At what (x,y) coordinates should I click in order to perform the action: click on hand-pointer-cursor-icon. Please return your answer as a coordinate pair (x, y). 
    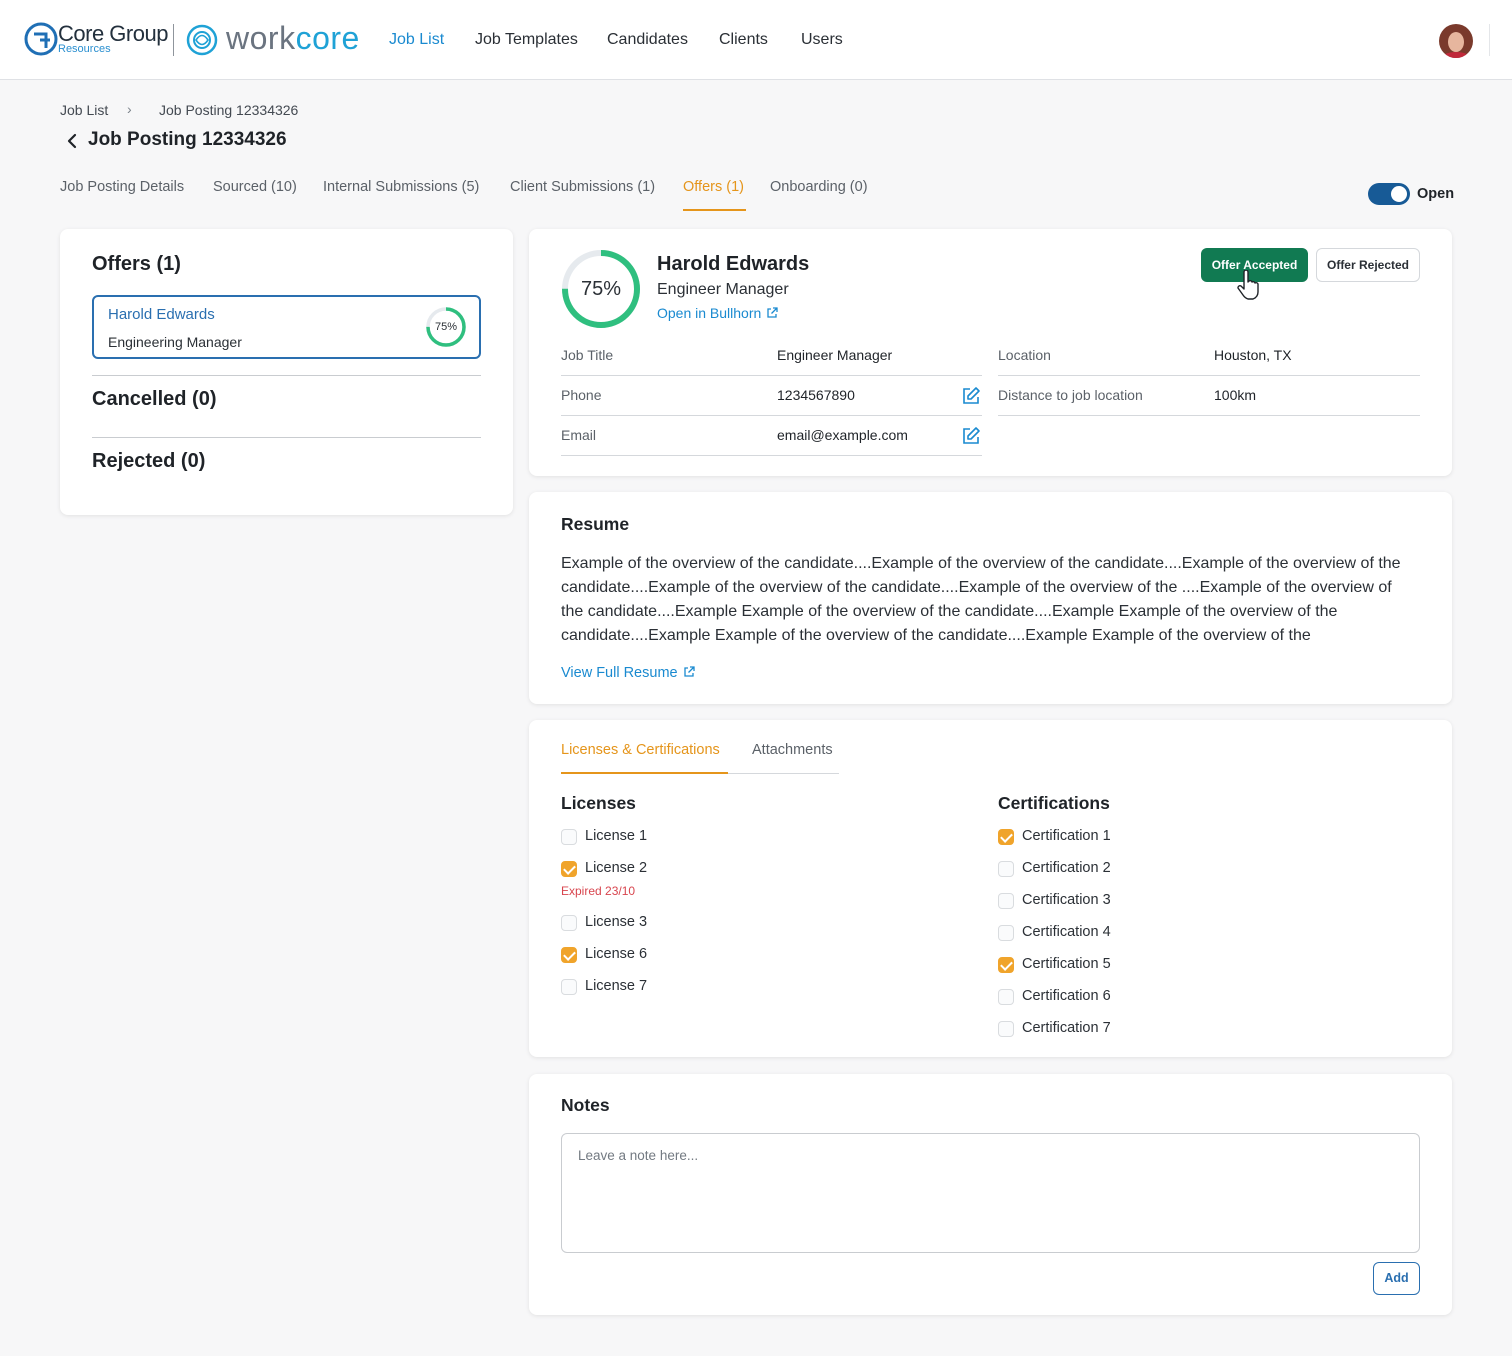
    Looking at the image, I should click on (1248, 285).